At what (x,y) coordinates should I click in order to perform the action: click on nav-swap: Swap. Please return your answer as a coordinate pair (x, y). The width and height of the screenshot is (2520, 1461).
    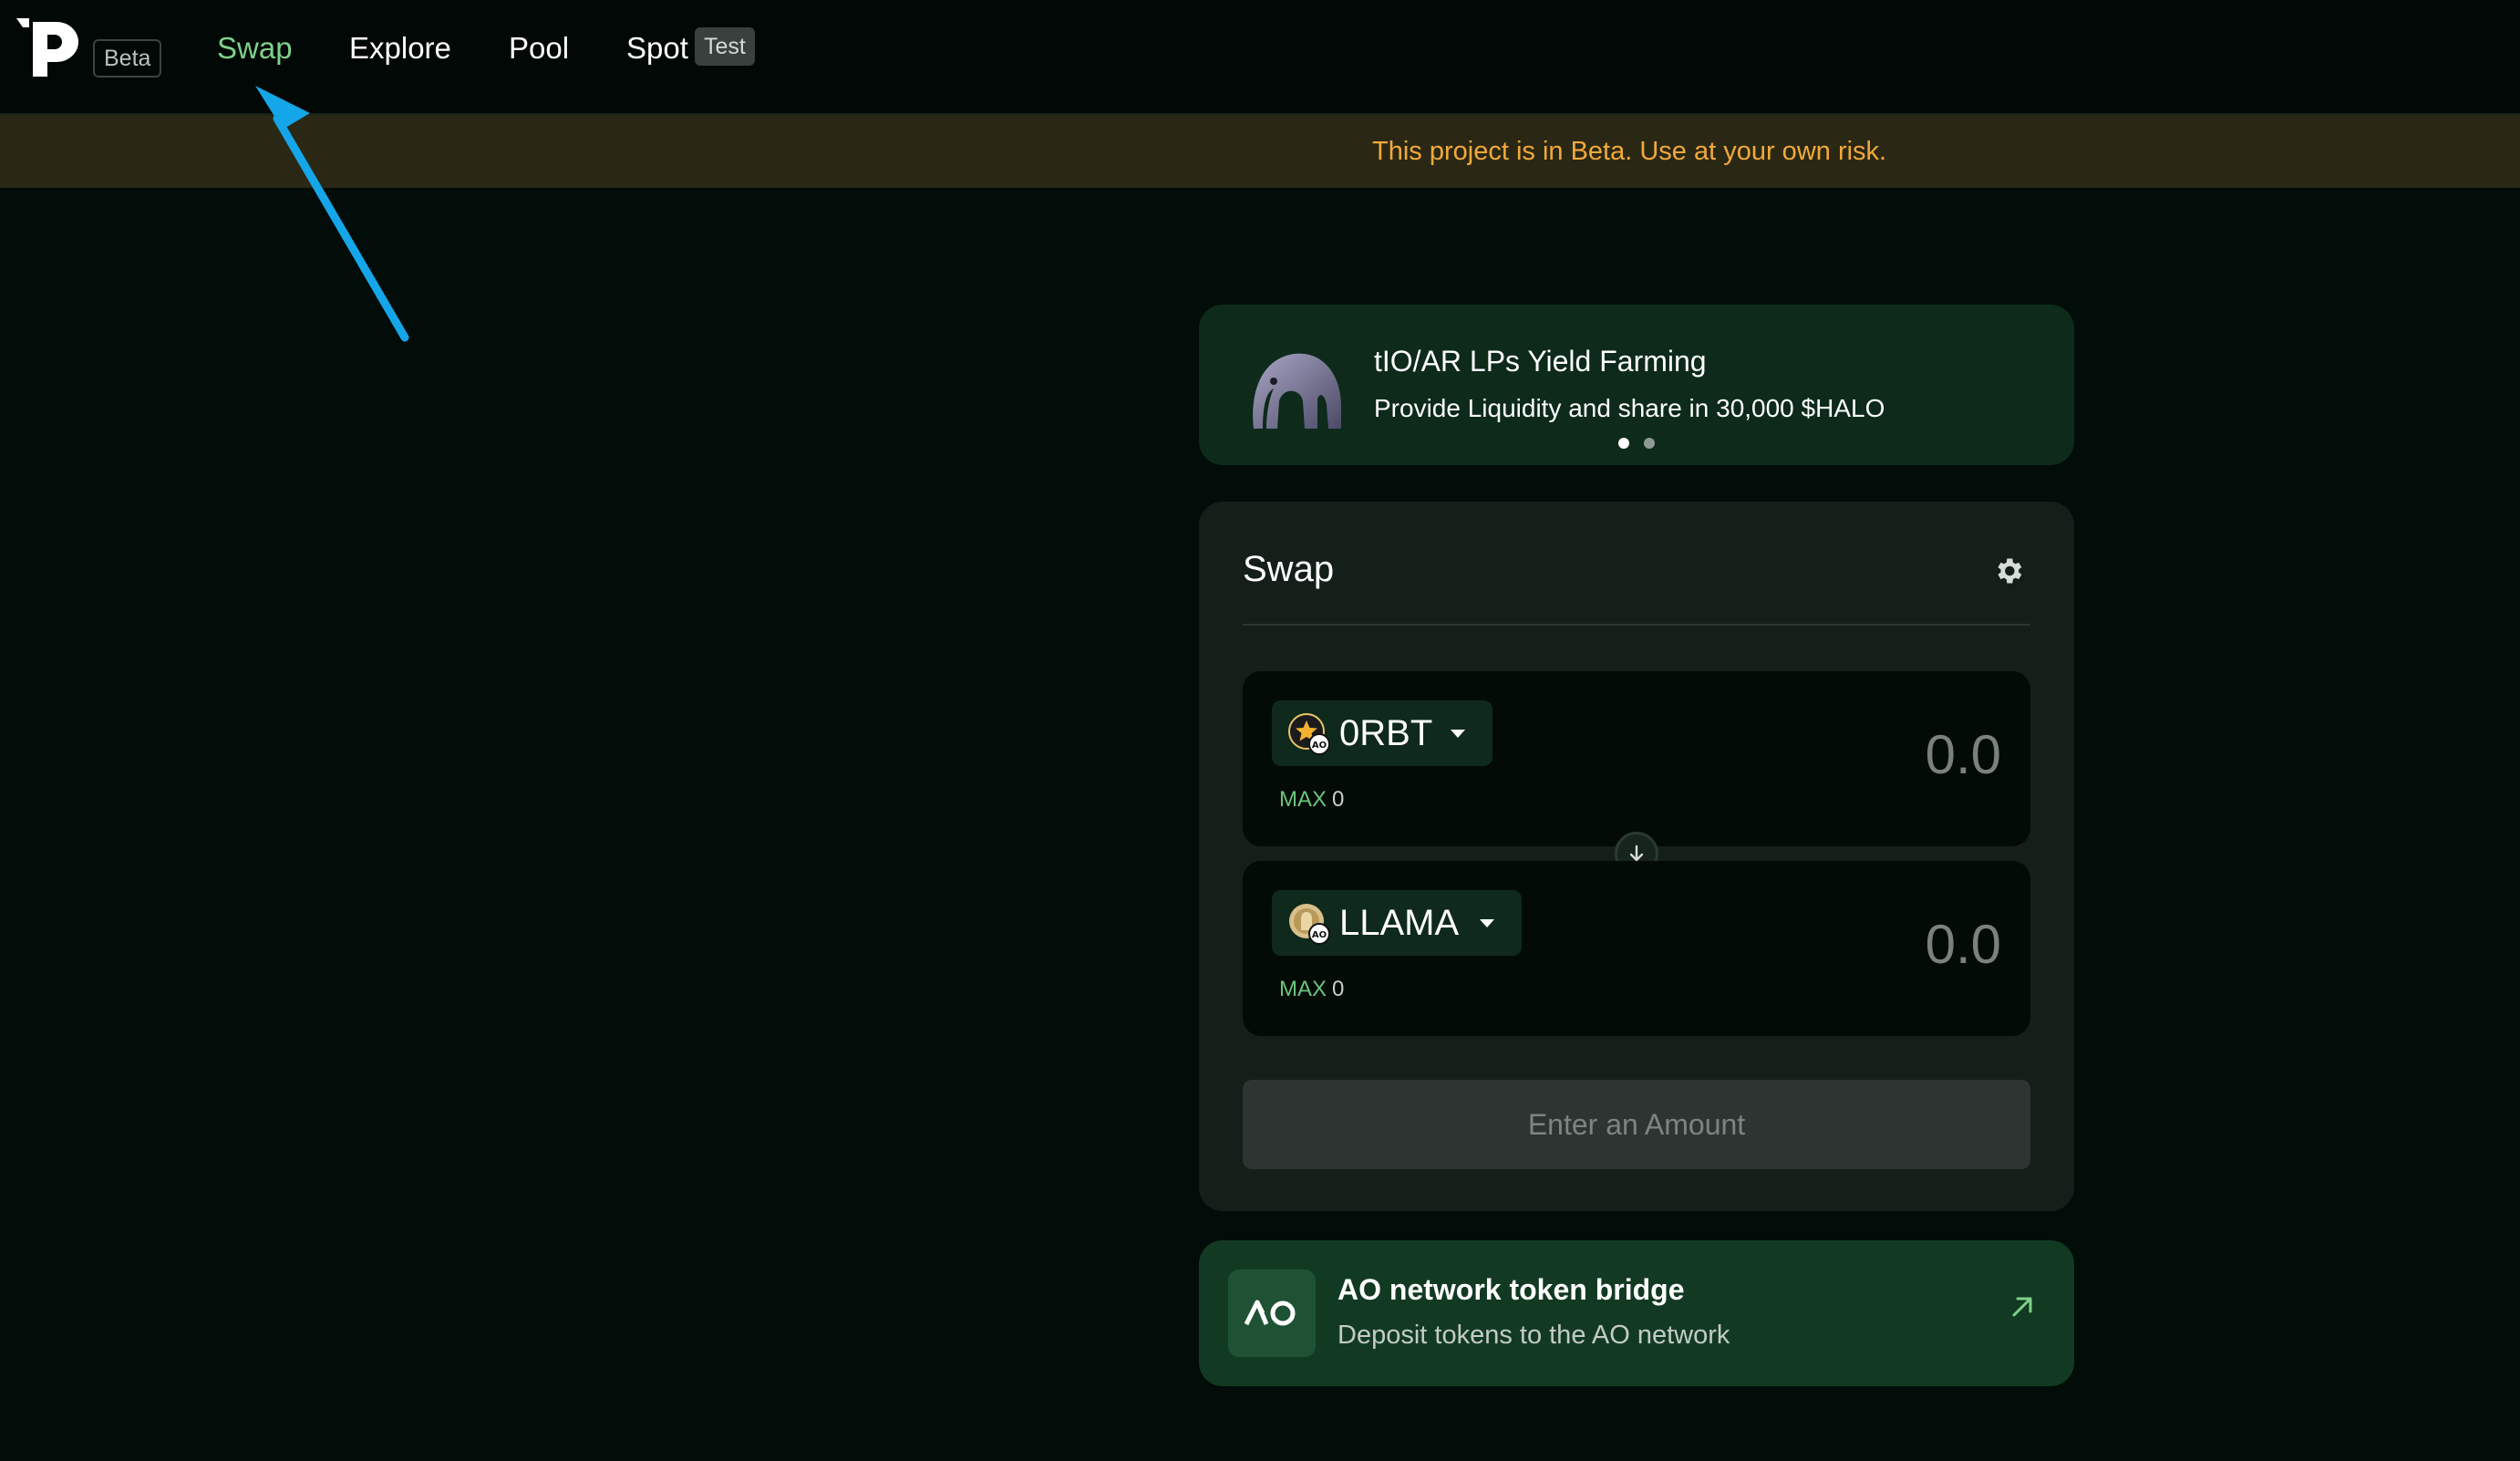
    Looking at the image, I should click on (255, 48).